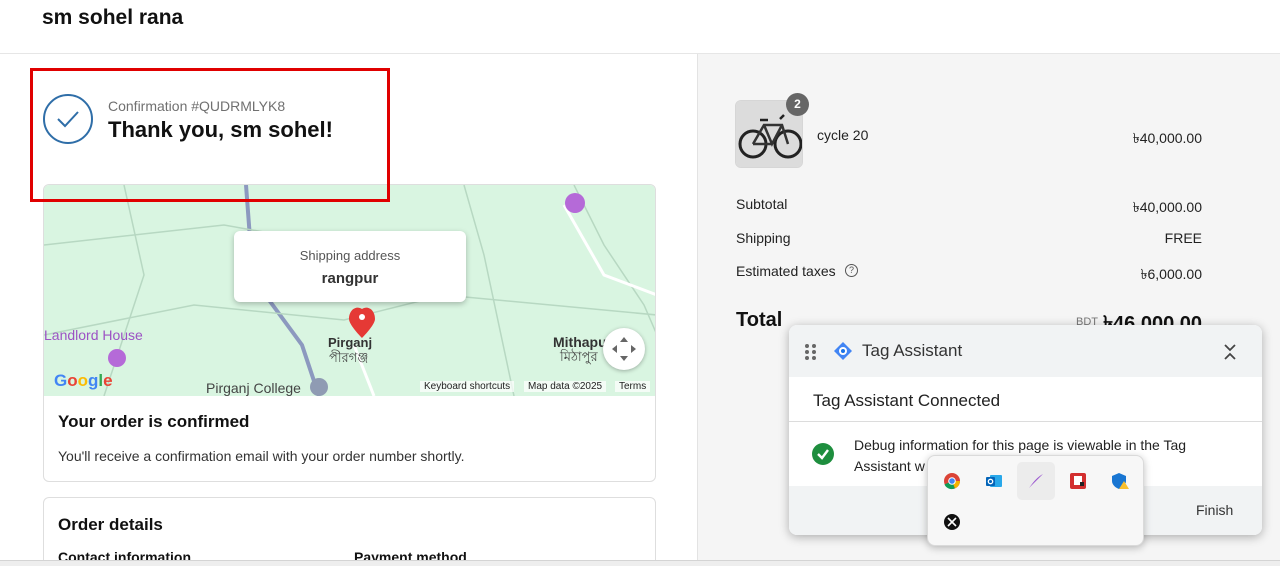 The width and height of the screenshot is (1280, 566). I want to click on shipping-label: Shipping, so click(763, 238).